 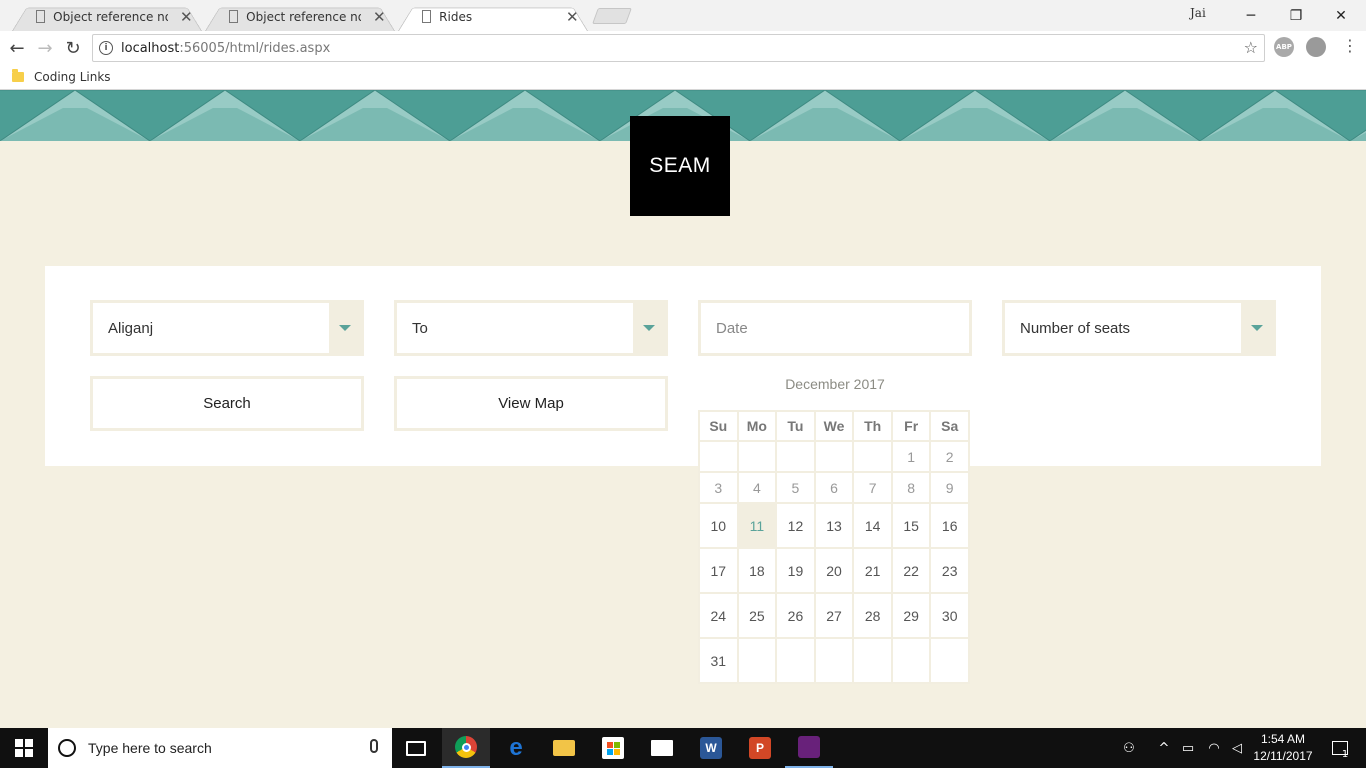 What do you see at coordinates (795, 570) in the screenshot?
I see `calendar-day-19: 19` at bounding box center [795, 570].